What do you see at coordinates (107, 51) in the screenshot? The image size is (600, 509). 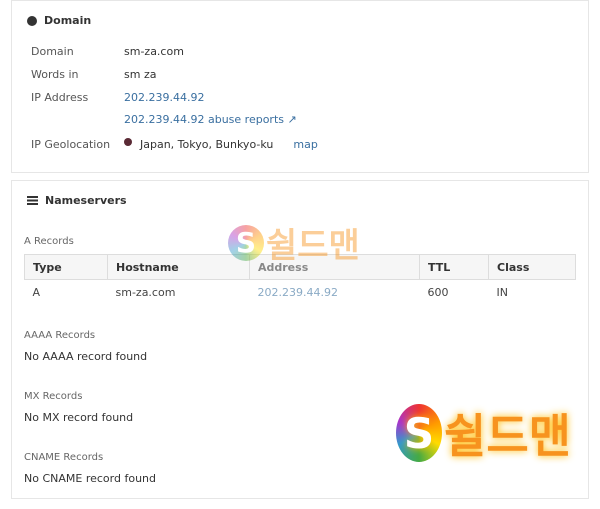 I see `domain-row: Domain sm-za.com` at bounding box center [107, 51].